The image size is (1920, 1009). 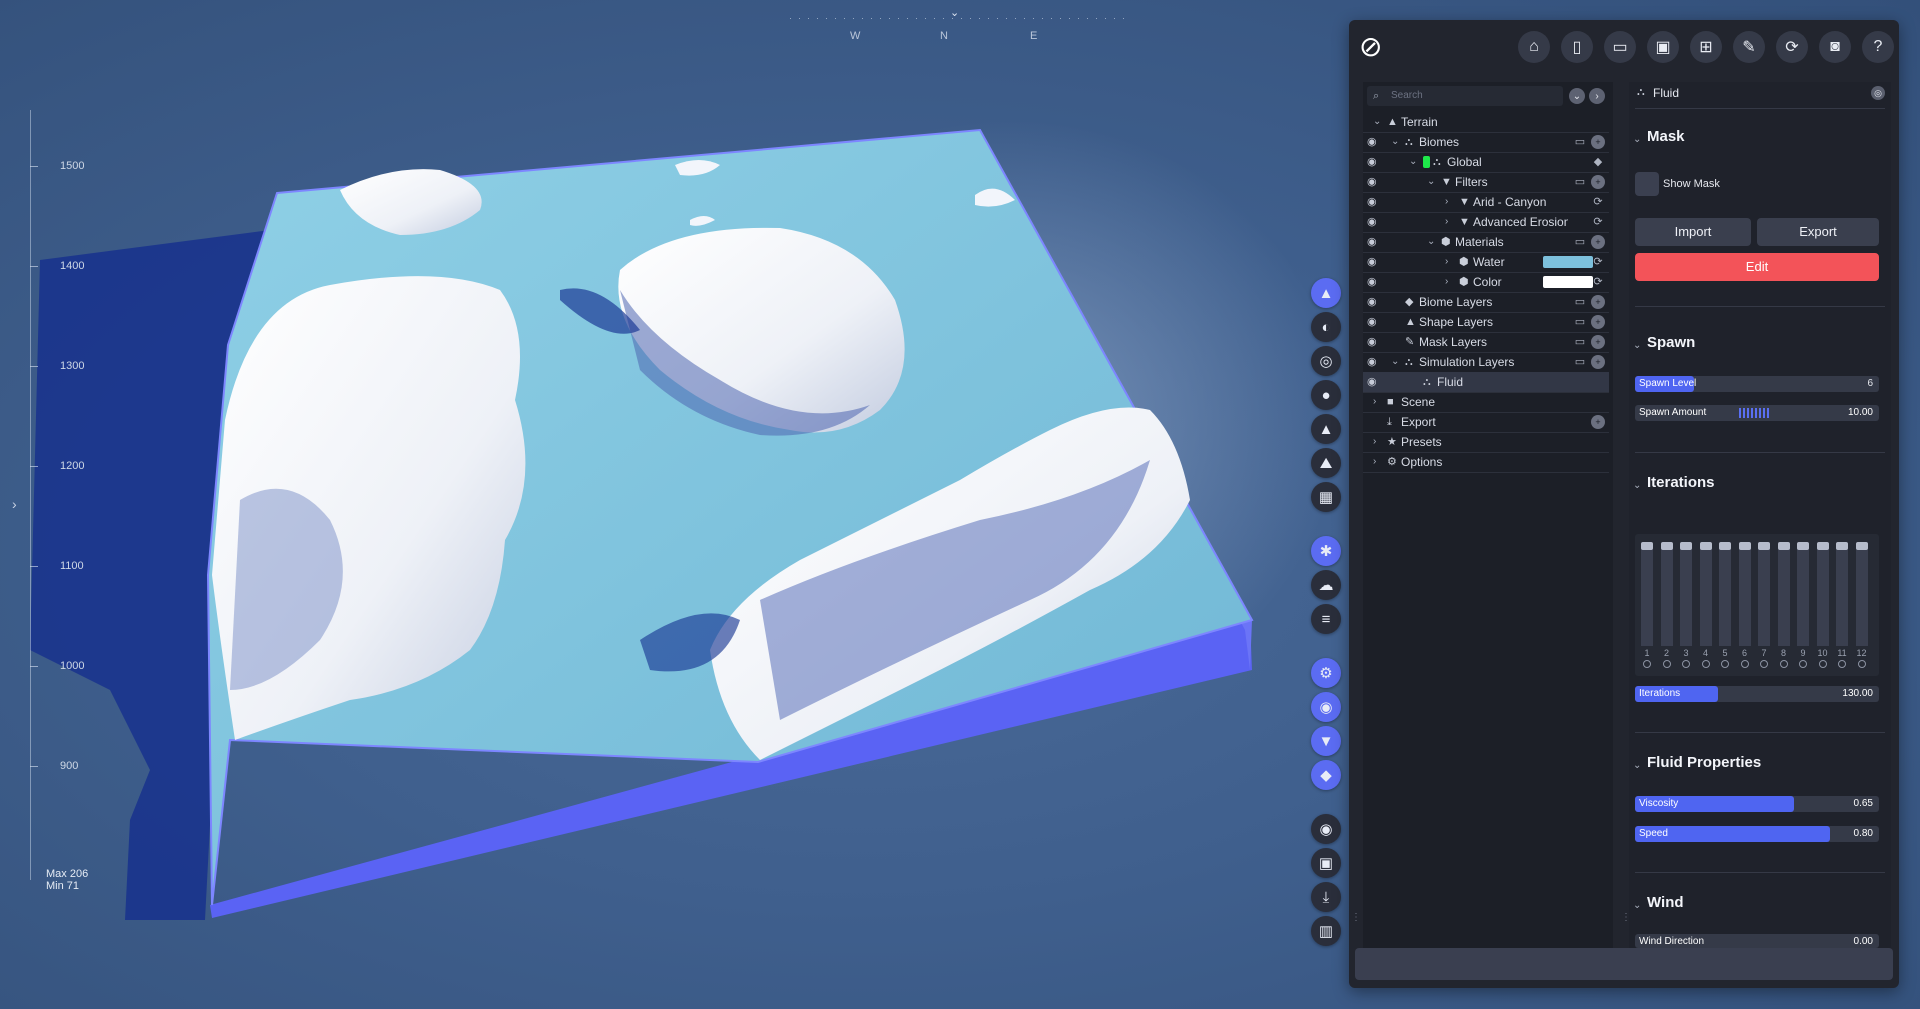 What do you see at coordinates (1577, 96) in the screenshot?
I see `collapse-all-icon: ⌄` at bounding box center [1577, 96].